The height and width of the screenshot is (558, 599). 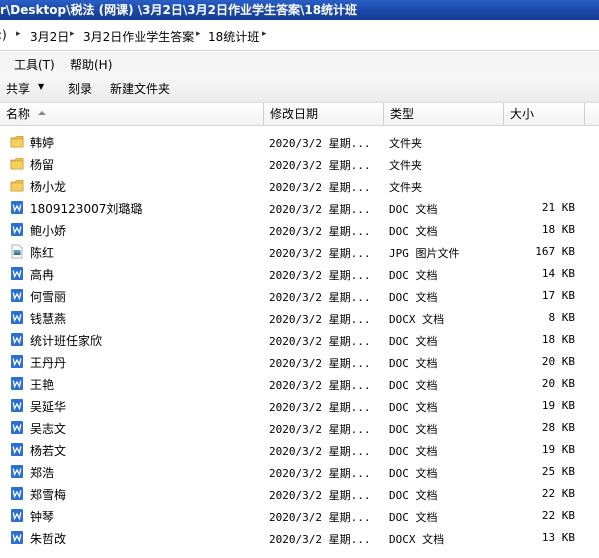 I want to click on file-name: 陈红, so click(x=42, y=253).